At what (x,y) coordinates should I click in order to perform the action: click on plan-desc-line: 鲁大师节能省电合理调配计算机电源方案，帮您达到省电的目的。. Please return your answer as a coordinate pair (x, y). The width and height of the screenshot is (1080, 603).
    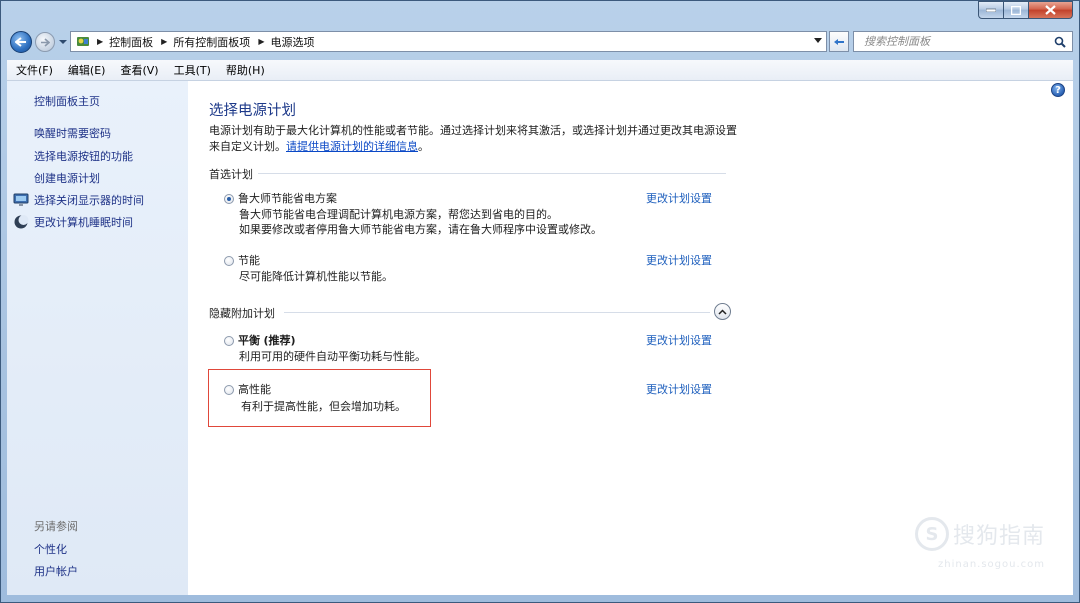
    Looking at the image, I should click on (398, 214).